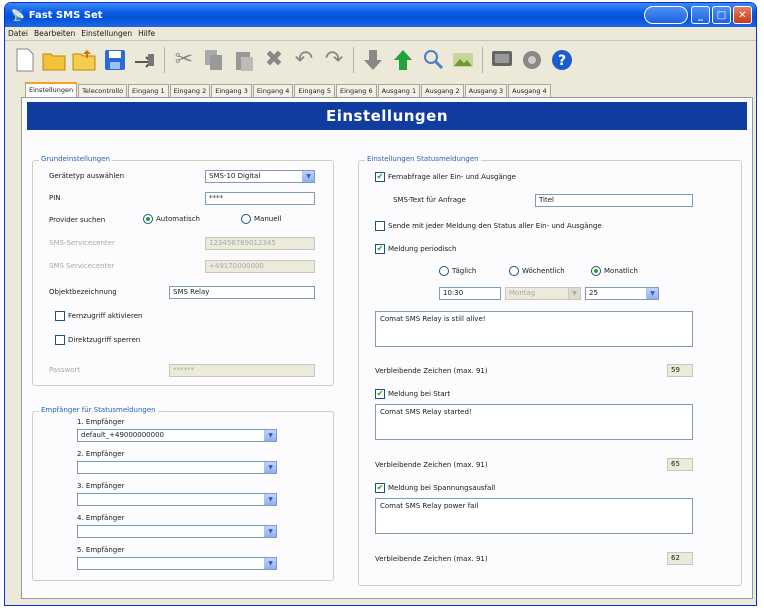 This screenshot has height=610, width=764. I want to click on delete-icon: ✖, so click(274, 60).